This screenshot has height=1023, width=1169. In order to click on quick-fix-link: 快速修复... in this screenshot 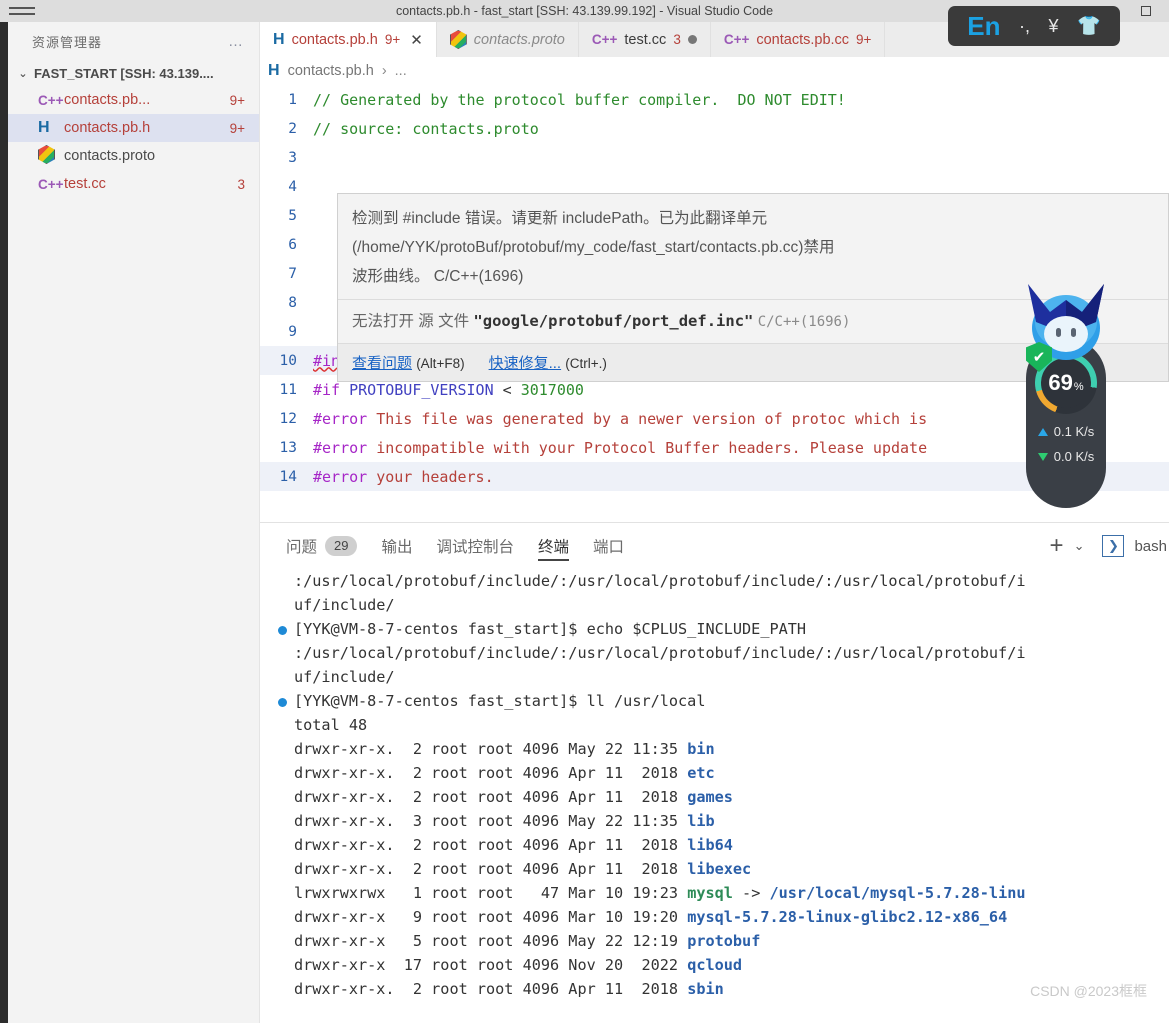, I will do `click(525, 363)`.